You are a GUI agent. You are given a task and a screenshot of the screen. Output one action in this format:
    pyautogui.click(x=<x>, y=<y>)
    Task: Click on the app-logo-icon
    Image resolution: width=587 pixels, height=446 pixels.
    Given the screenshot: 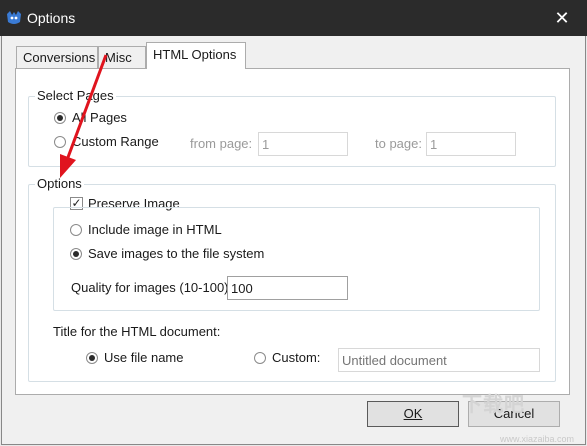 What is the action you would take?
    pyautogui.click(x=14, y=17)
    